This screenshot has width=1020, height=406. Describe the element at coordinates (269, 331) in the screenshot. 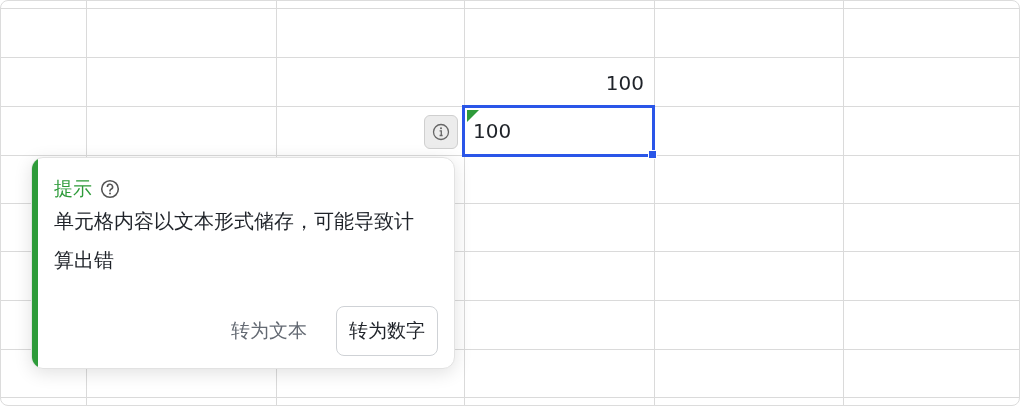

I see `text-button: 转为文本` at that location.